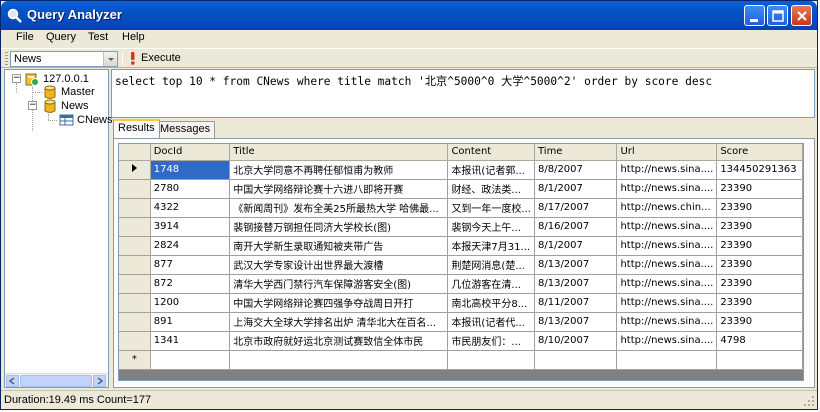  Describe the element at coordinates (339, 341) in the screenshot. I see `cell-title: 北京市政府就好运北京测试赛致信全体市民` at that location.